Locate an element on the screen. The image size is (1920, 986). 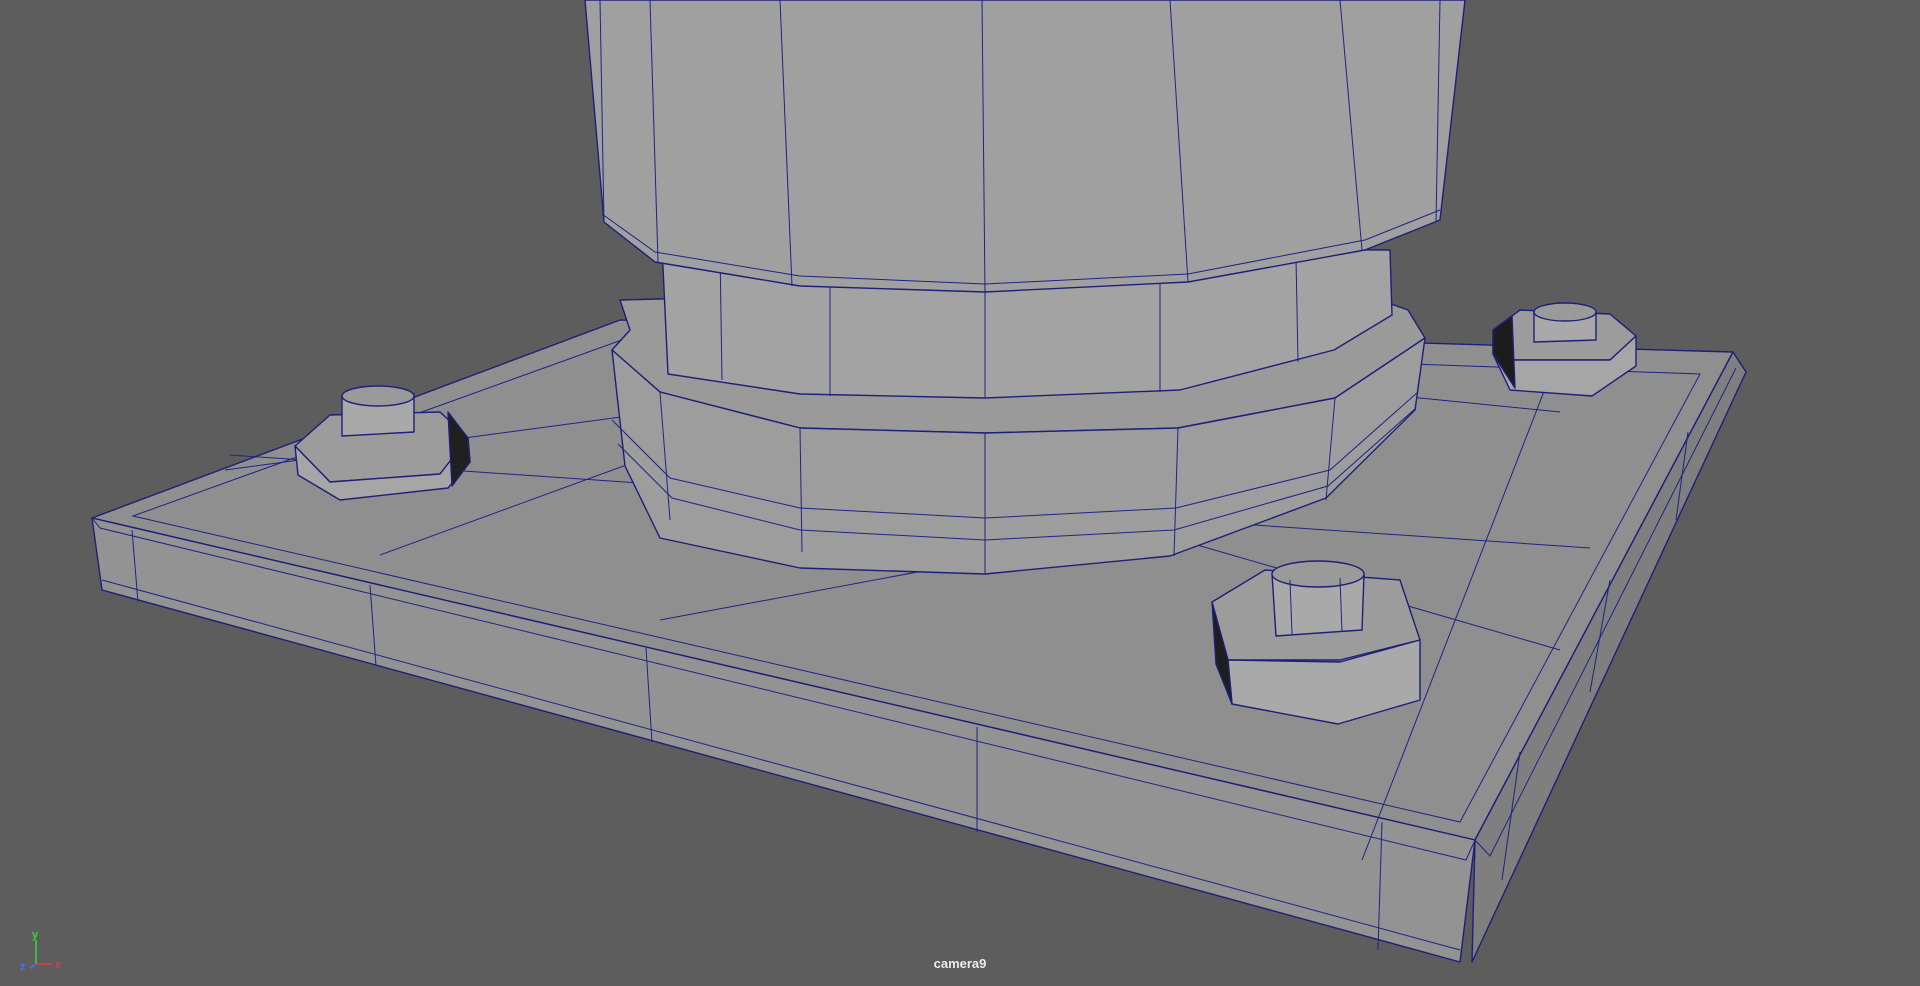
column-shaft-mesh is located at coordinates (1025, 146).